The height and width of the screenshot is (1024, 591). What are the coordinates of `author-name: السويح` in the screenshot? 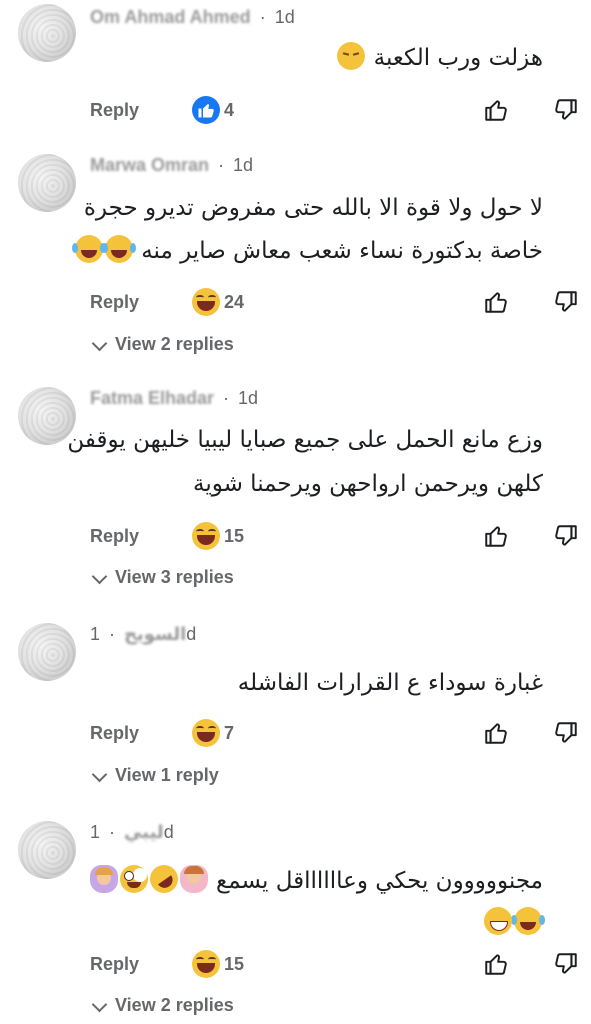 It's located at (155, 634).